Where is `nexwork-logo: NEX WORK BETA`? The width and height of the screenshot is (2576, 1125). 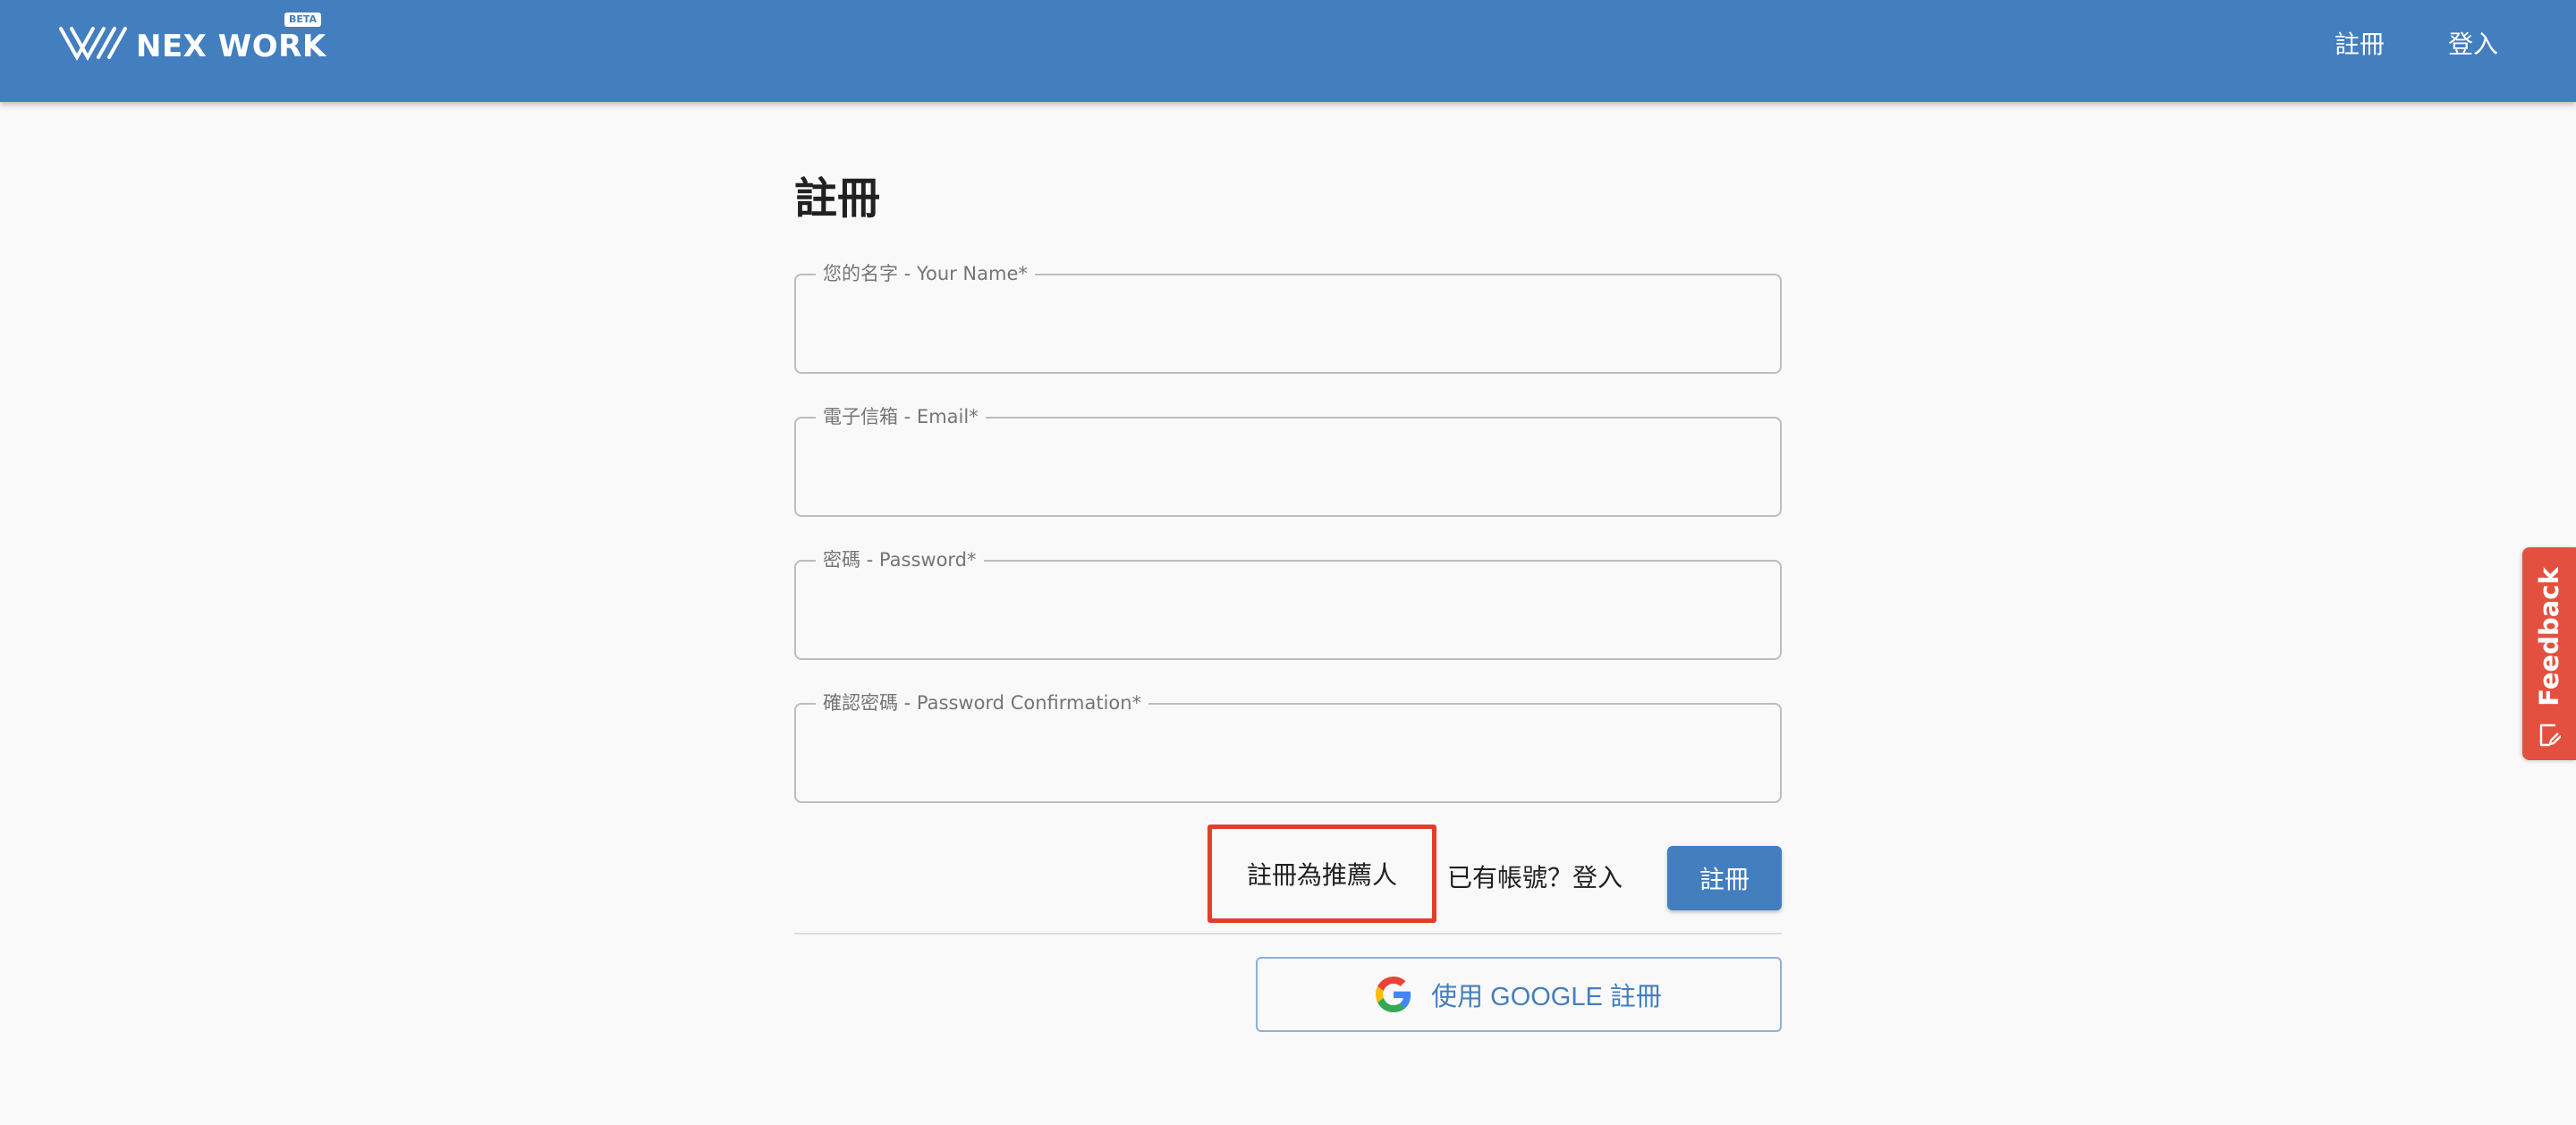
nexwork-logo: NEX WORK BETA is located at coordinates (193, 48).